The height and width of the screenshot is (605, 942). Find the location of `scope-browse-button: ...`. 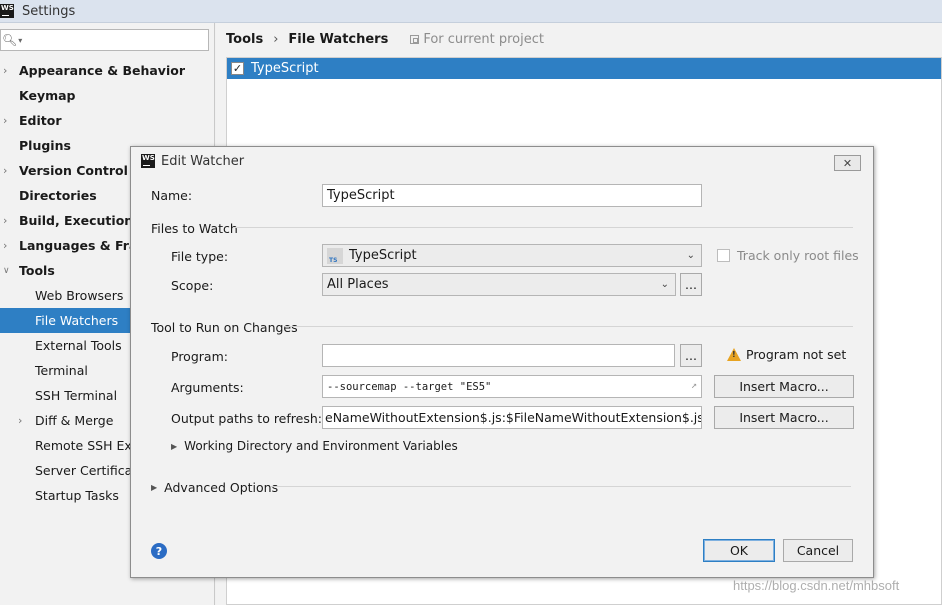

scope-browse-button: ... is located at coordinates (691, 284).